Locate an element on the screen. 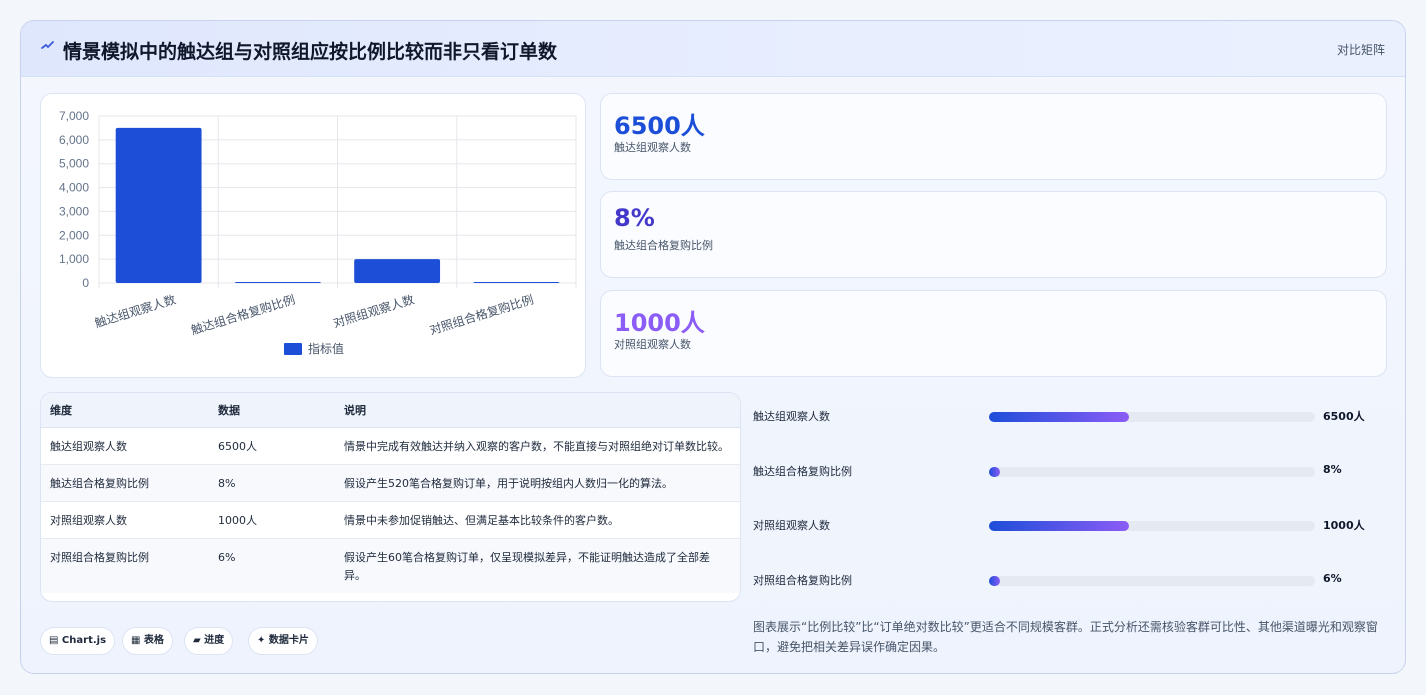 The height and width of the screenshot is (695, 1426). table-header-row: 维度 数据 说明 is located at coordinates (390, 410).